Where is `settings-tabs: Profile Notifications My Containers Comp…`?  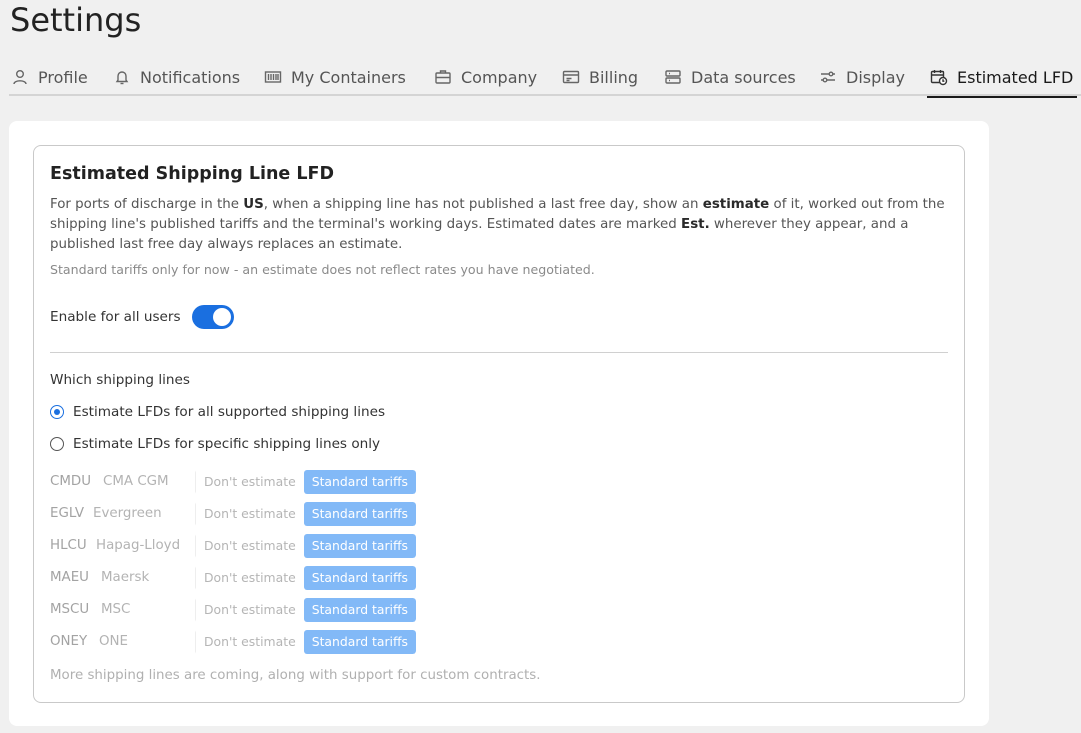 settings-tabs: Profile Notifications My Containers Comp… is located at coordinates (545, 78).